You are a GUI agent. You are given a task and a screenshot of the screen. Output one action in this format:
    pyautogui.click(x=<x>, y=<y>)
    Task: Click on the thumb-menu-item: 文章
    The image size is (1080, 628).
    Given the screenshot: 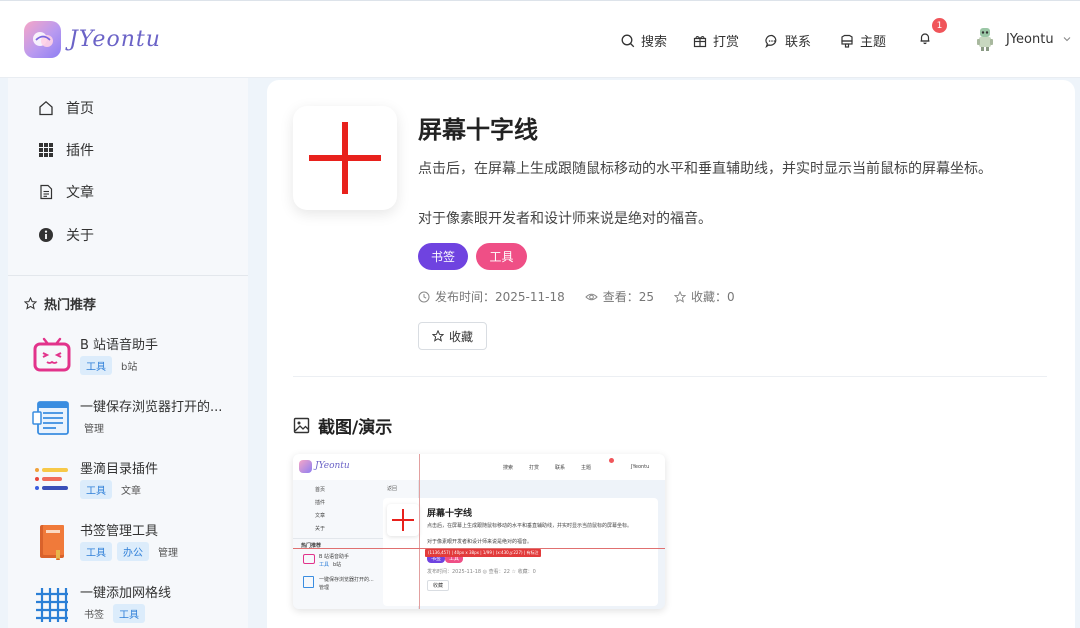 What is the action you would take?
    pyautogui.click(x=320, y=516)
    